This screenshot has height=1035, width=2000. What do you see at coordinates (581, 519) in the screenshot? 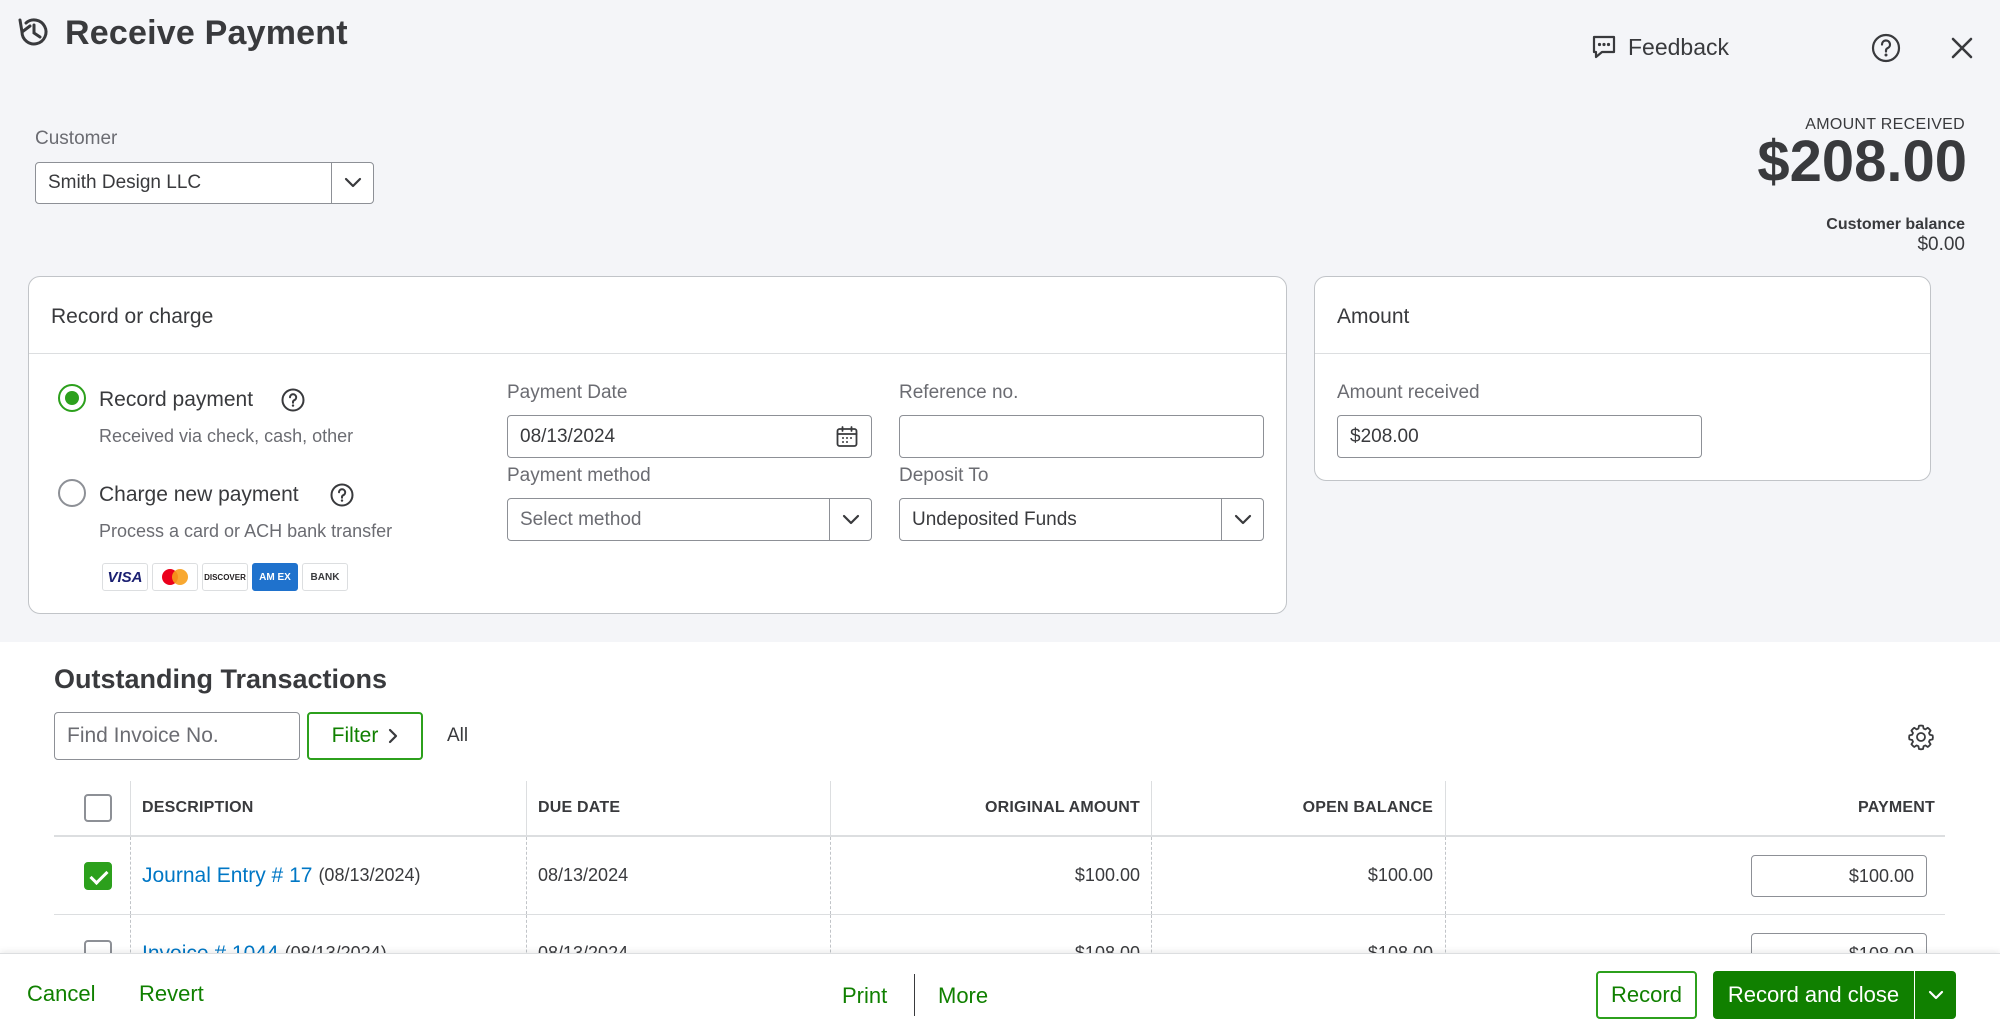
I see `payment-method-placeholder: Select method` at bounding box center [581, 519].